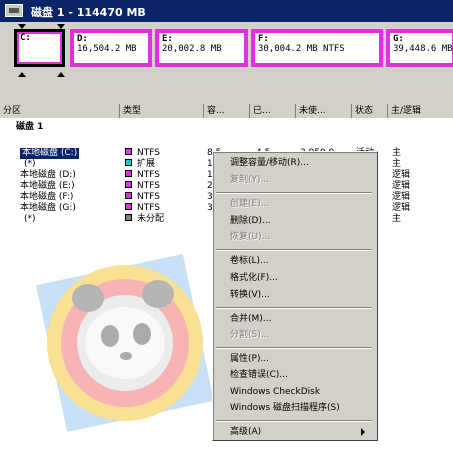 Image resolution: width=453 pixels, height=470 pixels. What do you see at coordinates (30, 127) in the screenshot?
I see `disk-group-label: 磁盘 1` at bounding box center [30, 127].